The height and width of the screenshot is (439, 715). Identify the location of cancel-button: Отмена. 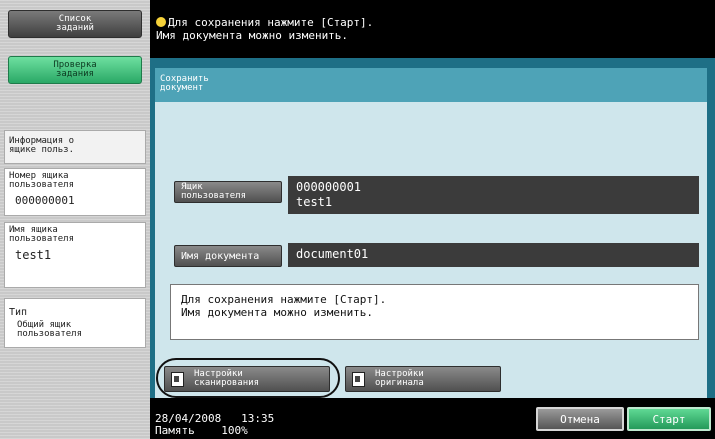
(580, 419).